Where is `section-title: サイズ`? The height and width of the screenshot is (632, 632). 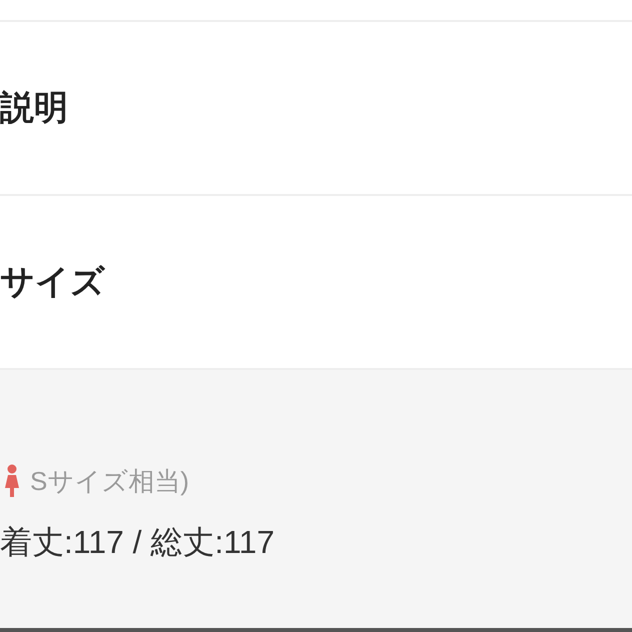 section-title: サイズ is located at coordinates (52, 282).